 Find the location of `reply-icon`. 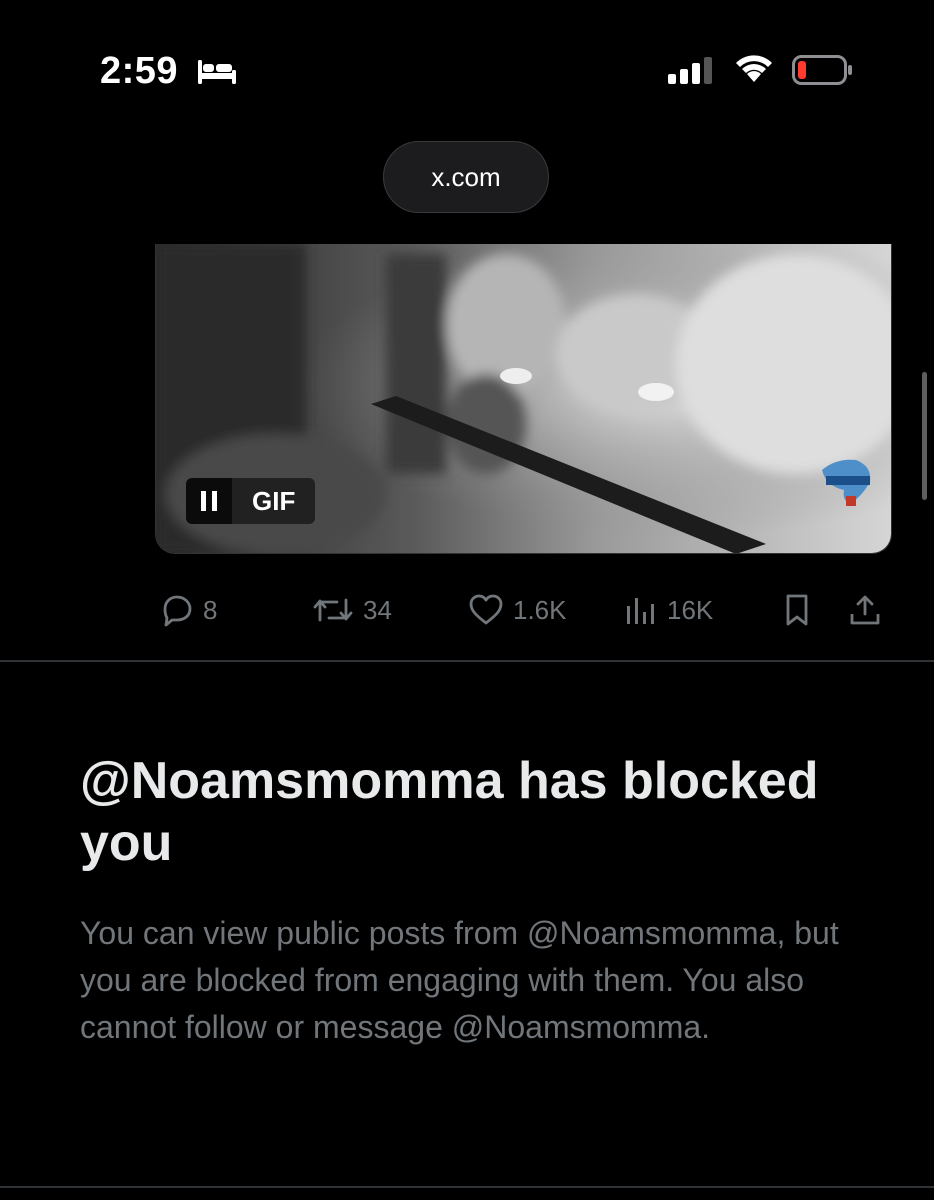

reply-icon is located at coordinates (177, 611).